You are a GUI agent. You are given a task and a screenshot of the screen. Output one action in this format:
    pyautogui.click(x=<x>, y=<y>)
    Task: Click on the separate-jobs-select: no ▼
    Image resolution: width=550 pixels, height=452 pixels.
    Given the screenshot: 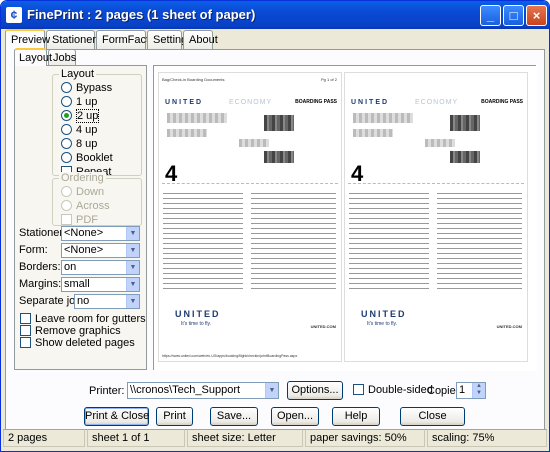 What is the action you would take?
    pyautogui.click(x=107, y=301)
    